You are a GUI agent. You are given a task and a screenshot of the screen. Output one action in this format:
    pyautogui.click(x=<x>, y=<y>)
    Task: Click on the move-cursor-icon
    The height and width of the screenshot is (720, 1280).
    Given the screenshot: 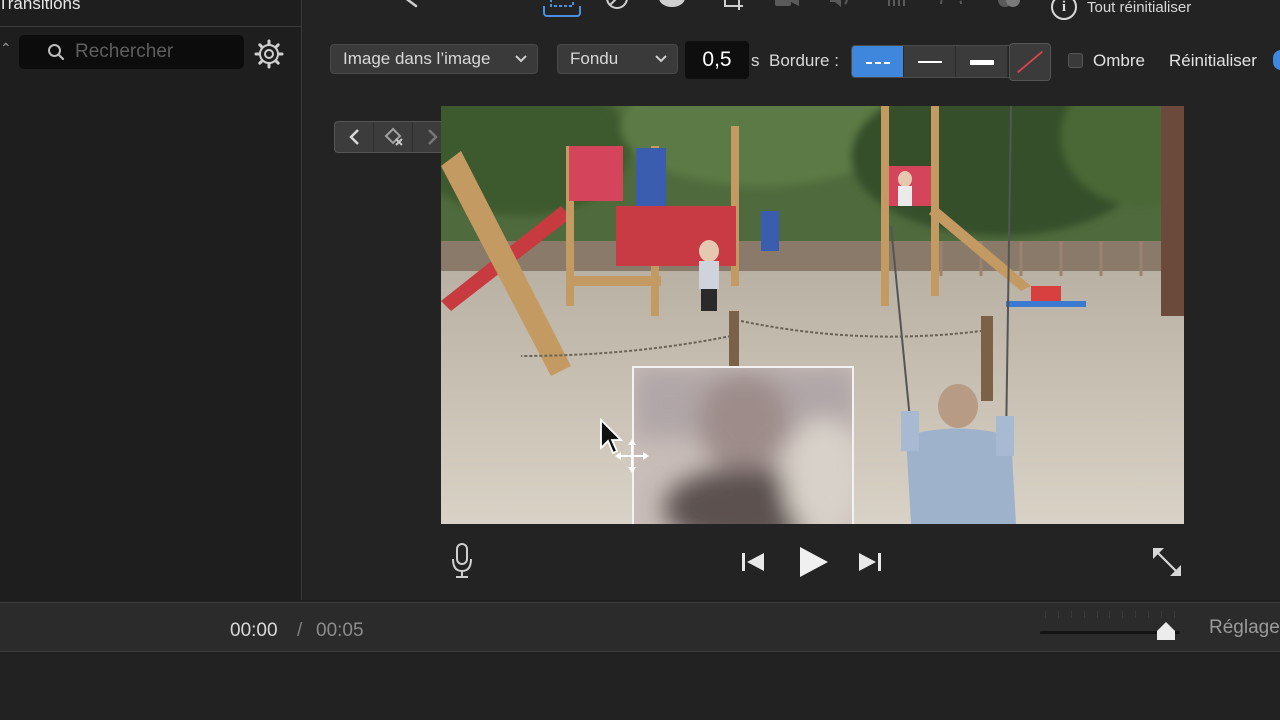 What is the action you would take?
    pyautogui.click(x=632, y=456)
    